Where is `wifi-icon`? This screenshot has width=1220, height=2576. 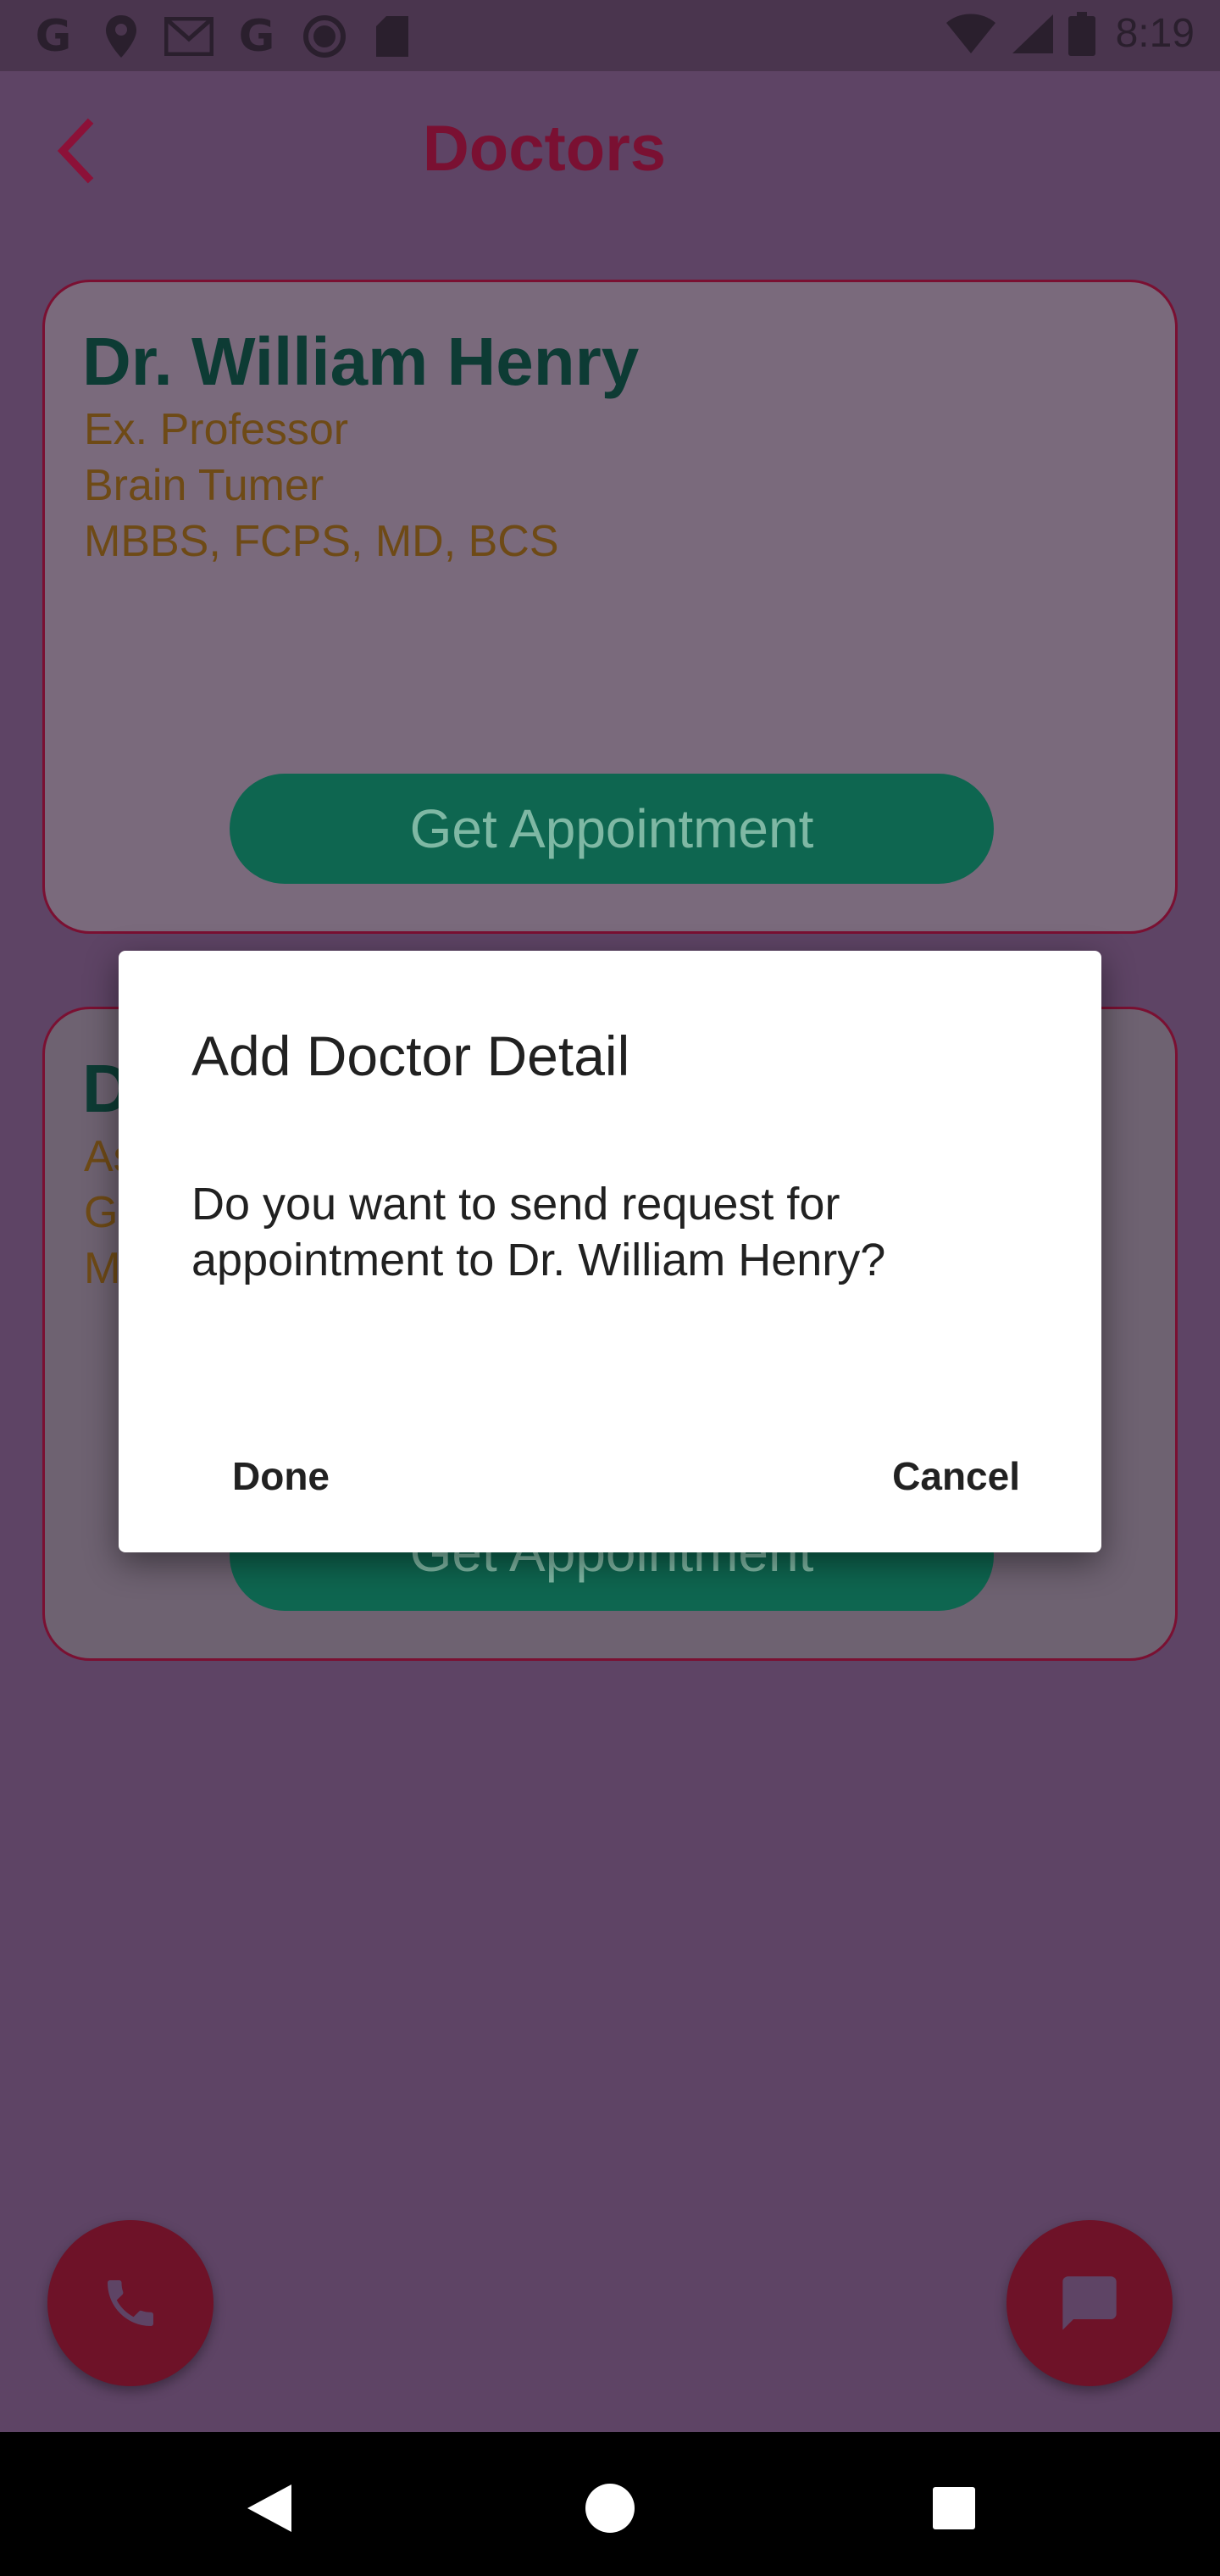 wifi-icon is located at coordinates (970, 33).